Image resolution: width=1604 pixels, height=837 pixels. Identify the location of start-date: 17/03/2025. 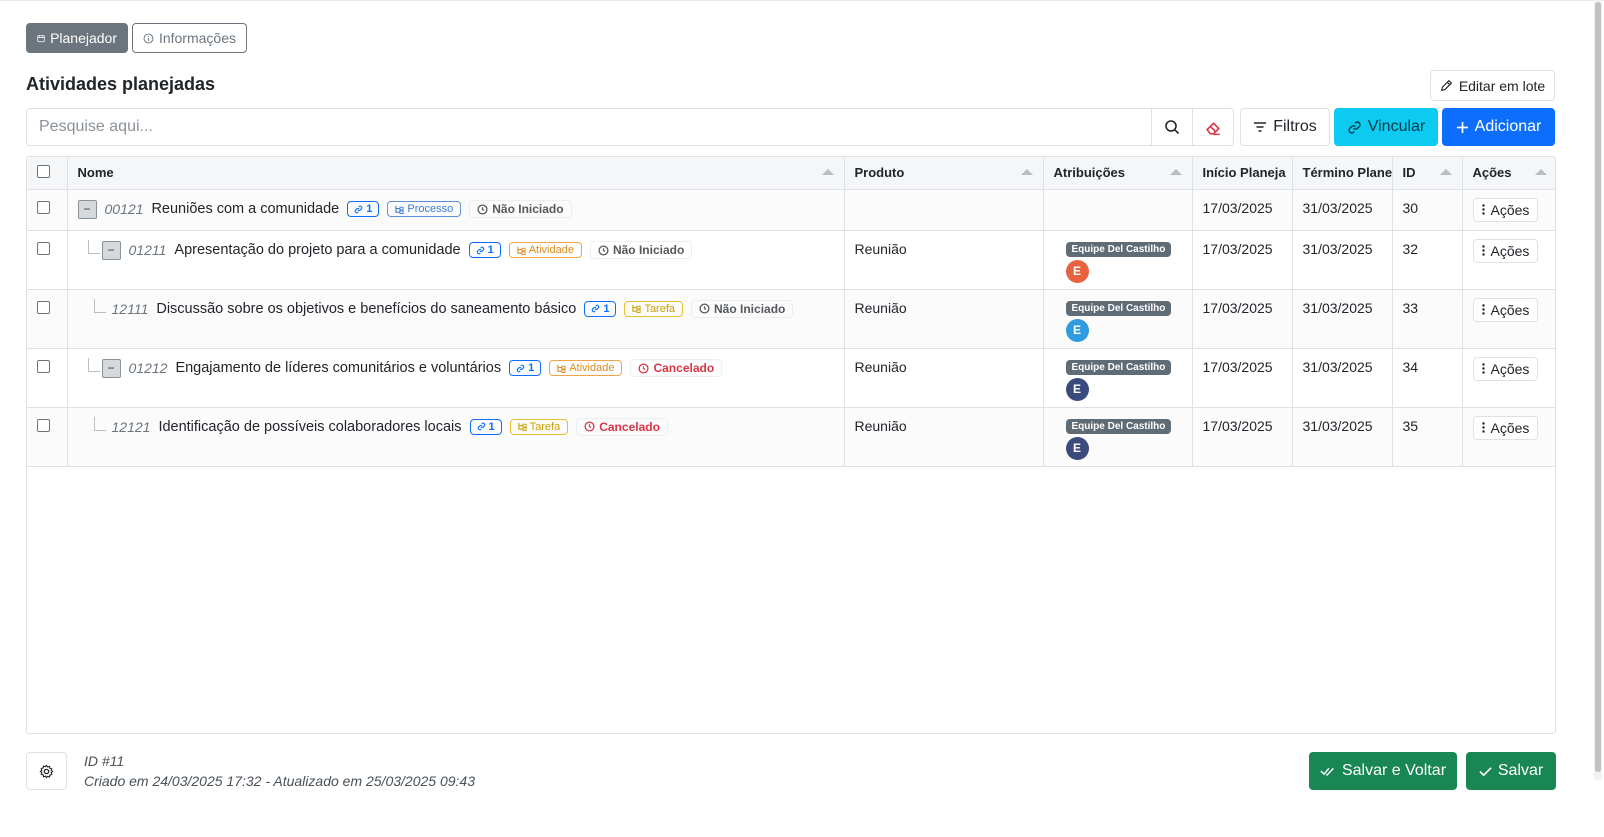
(1242, 210).